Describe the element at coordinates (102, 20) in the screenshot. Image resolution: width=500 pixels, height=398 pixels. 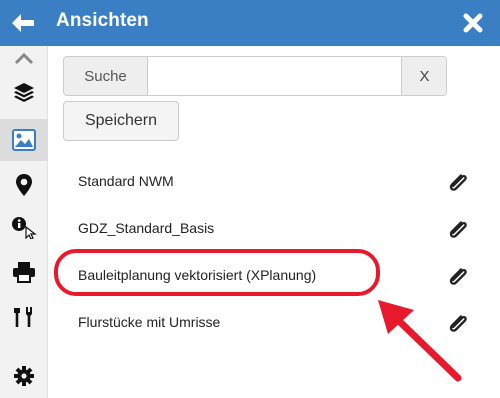
I see `panel-title: Ansichten` at that location.